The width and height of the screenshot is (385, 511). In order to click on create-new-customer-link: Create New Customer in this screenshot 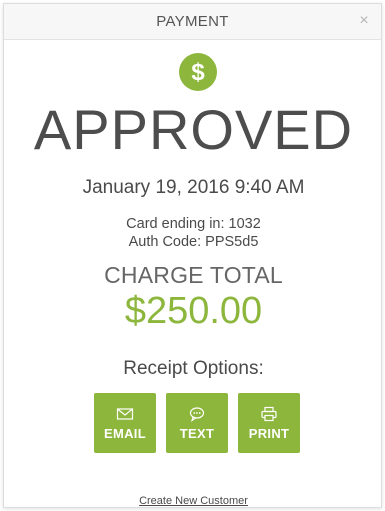, I will do `click(193, 501)`.